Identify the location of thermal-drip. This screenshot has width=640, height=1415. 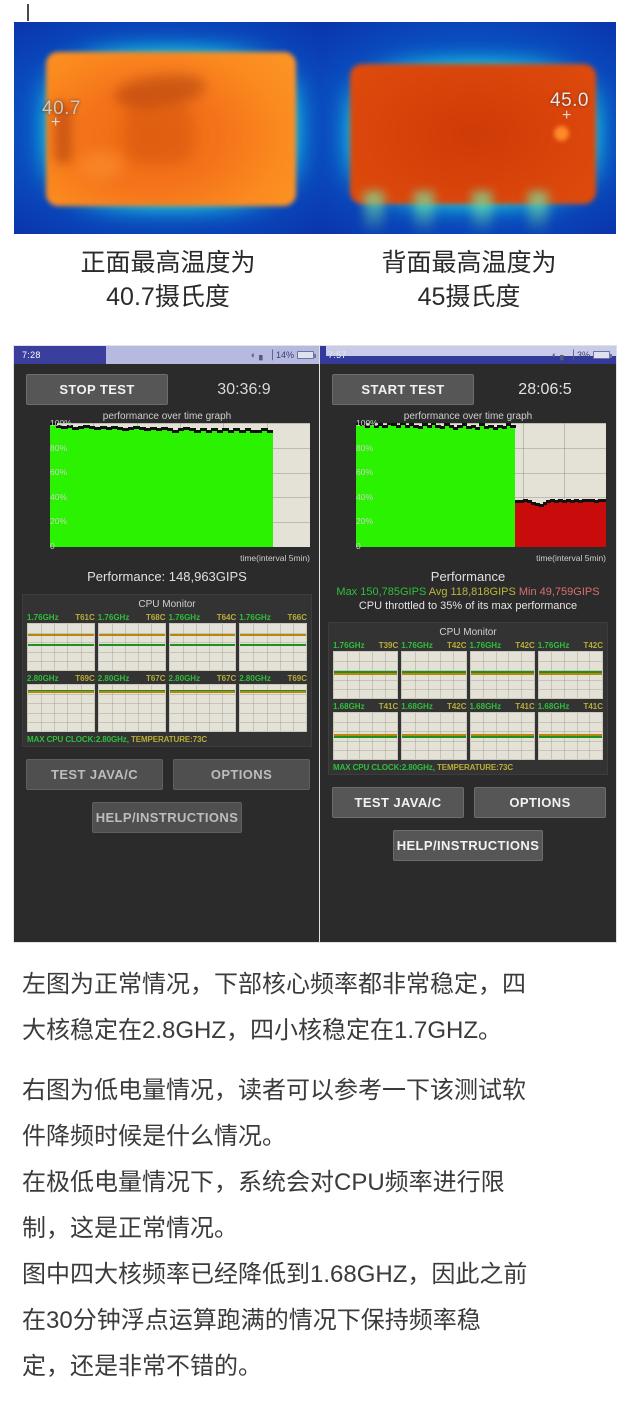
(374, 213).